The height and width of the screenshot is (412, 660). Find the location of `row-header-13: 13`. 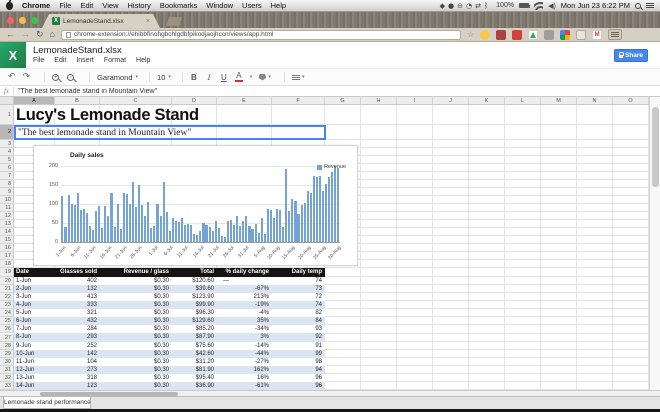

row-header-13: 13 is located at coordinates (7, 224).